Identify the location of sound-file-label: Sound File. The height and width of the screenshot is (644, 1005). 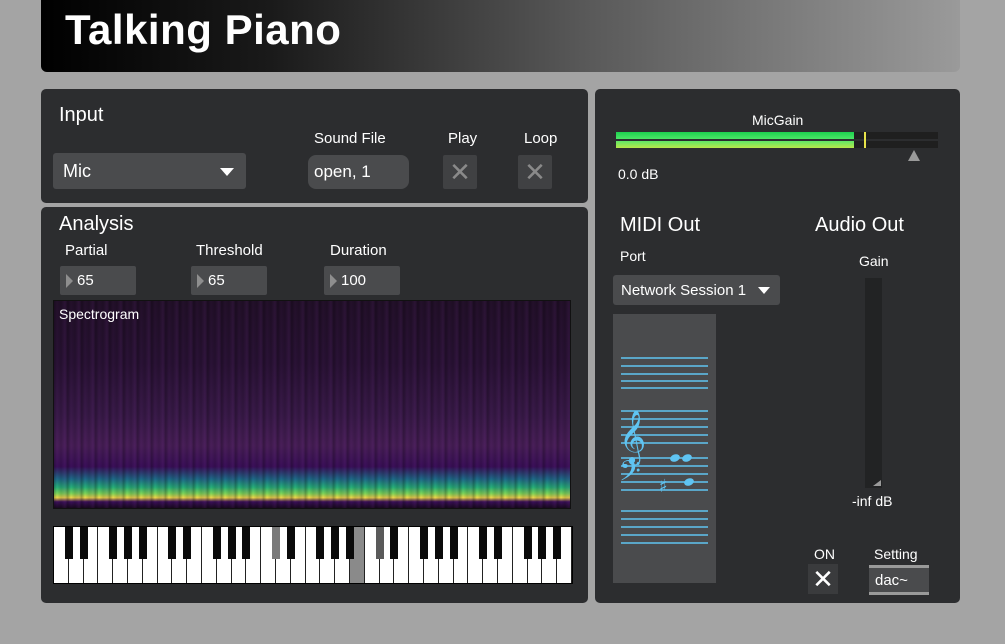
(350, 138).